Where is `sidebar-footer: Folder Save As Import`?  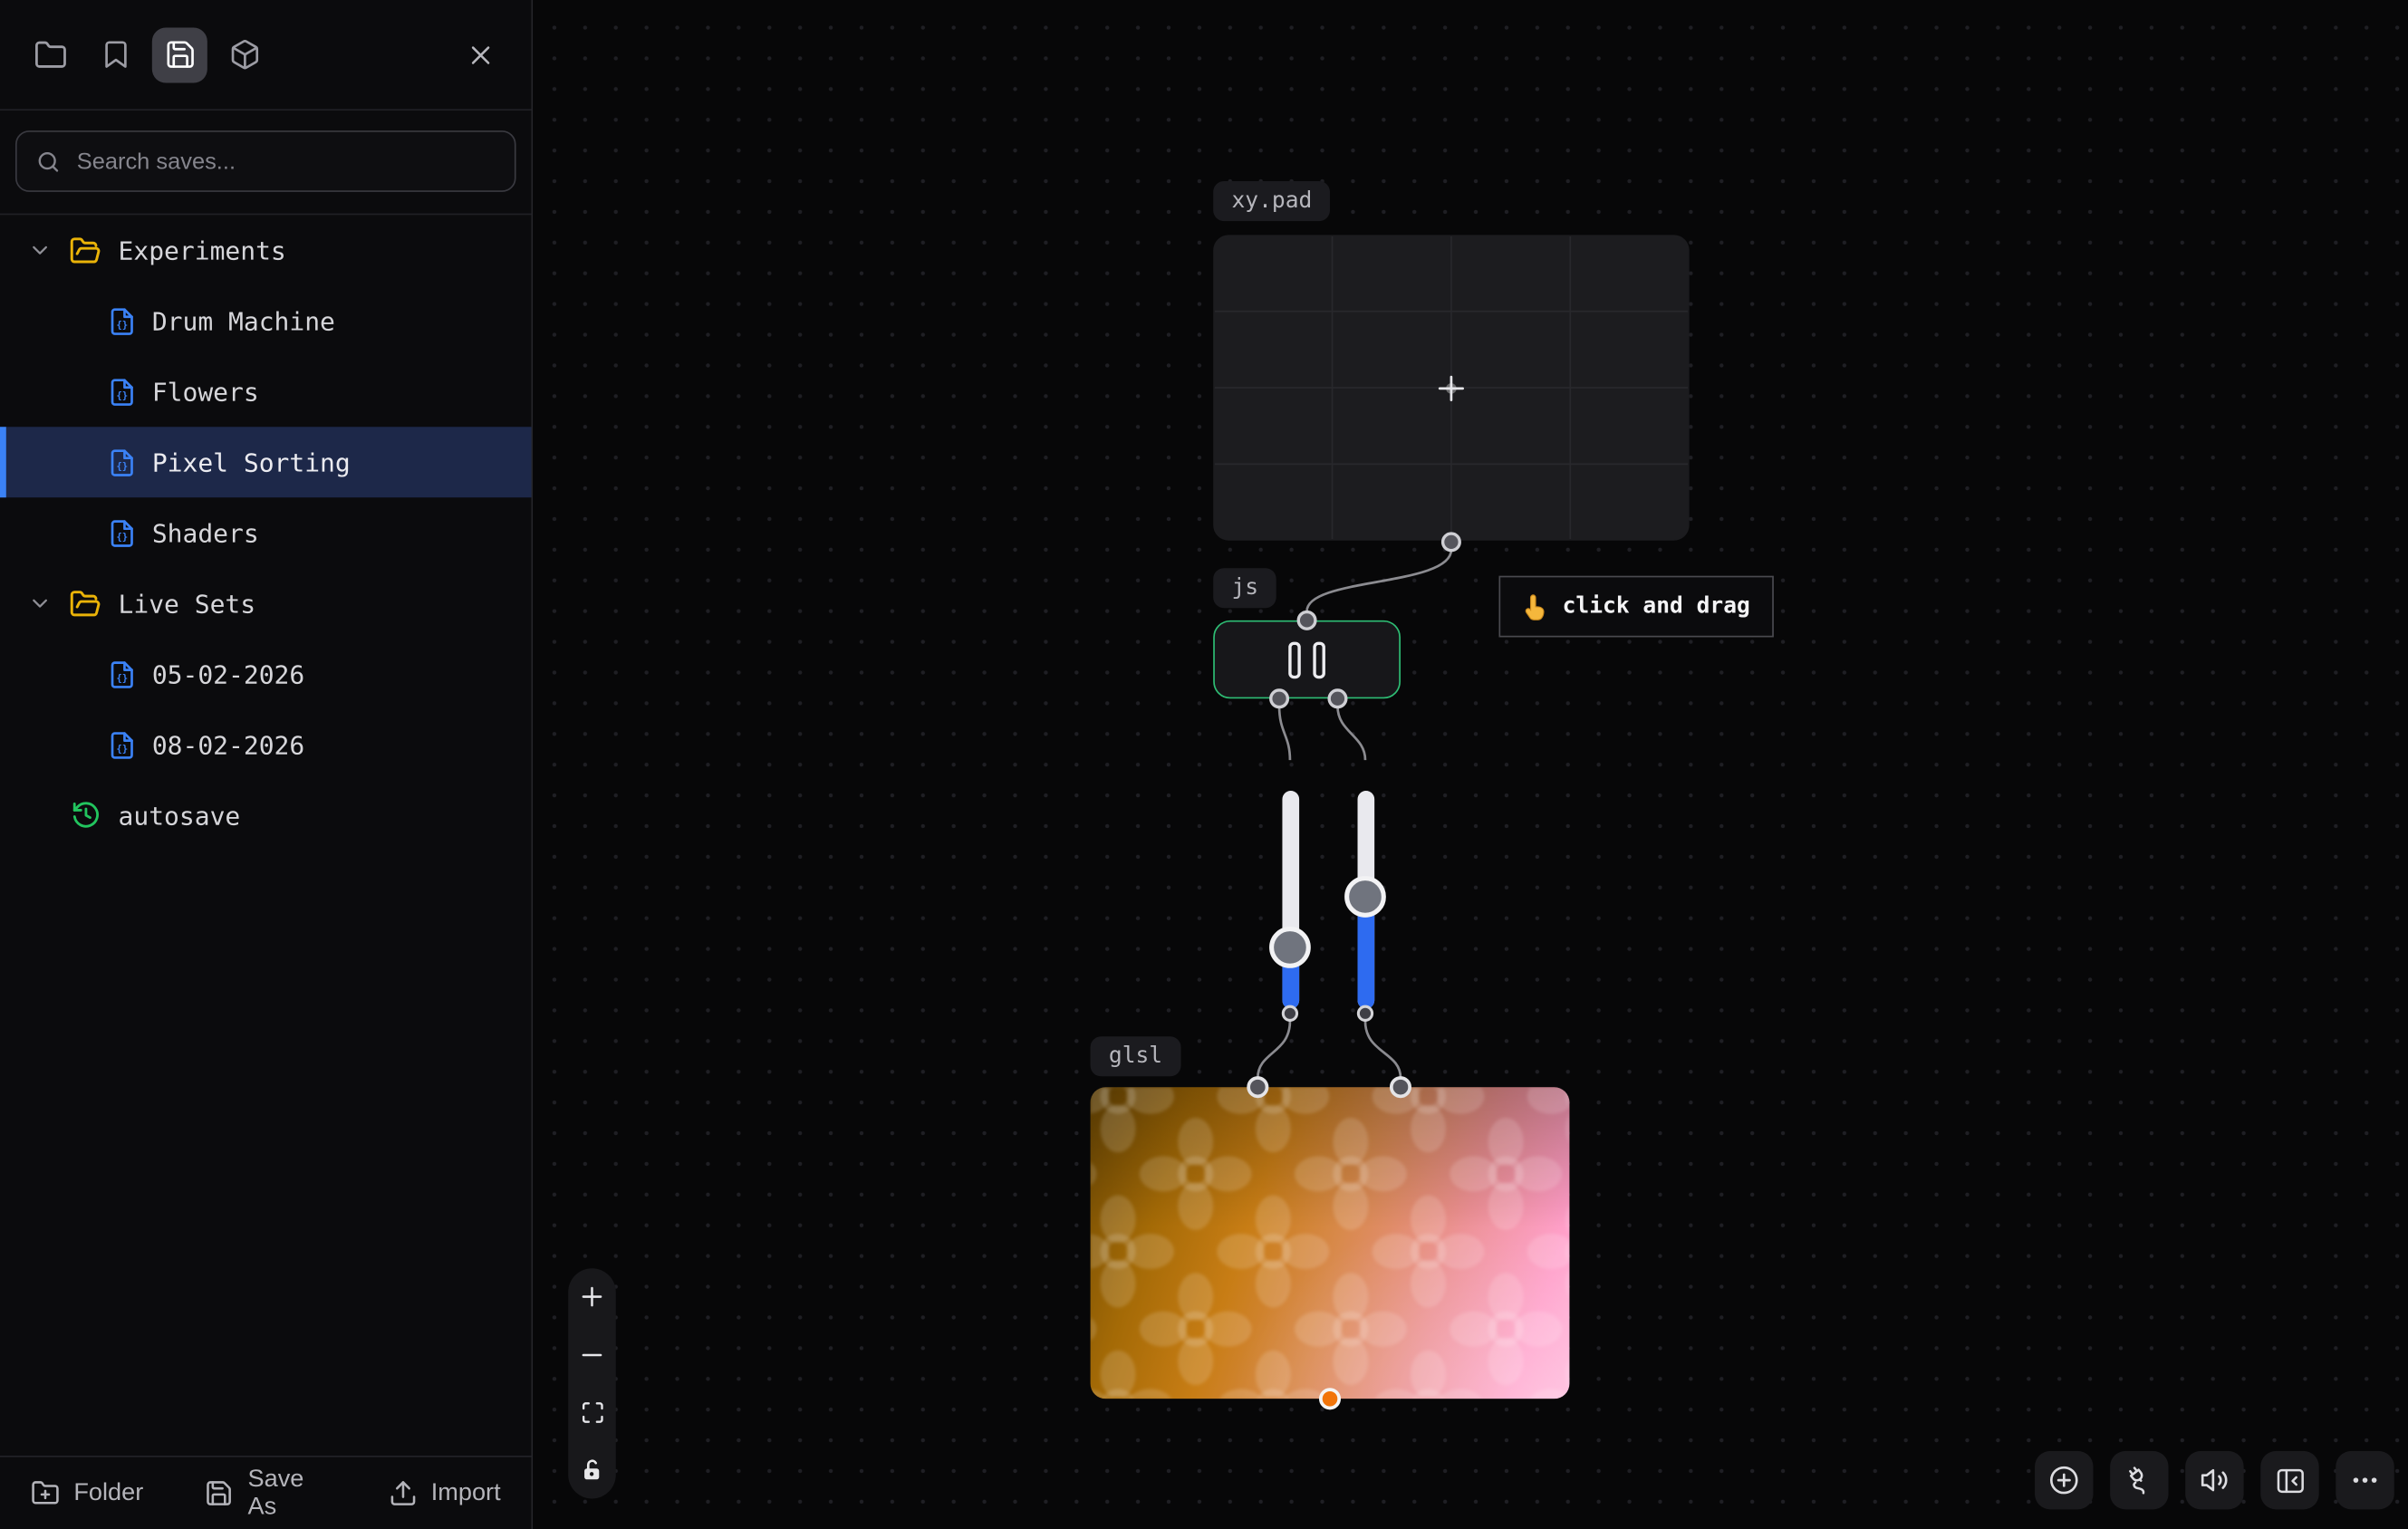
sidebar-footer: Folder Save As Import is located at coordinates (266, 1493).